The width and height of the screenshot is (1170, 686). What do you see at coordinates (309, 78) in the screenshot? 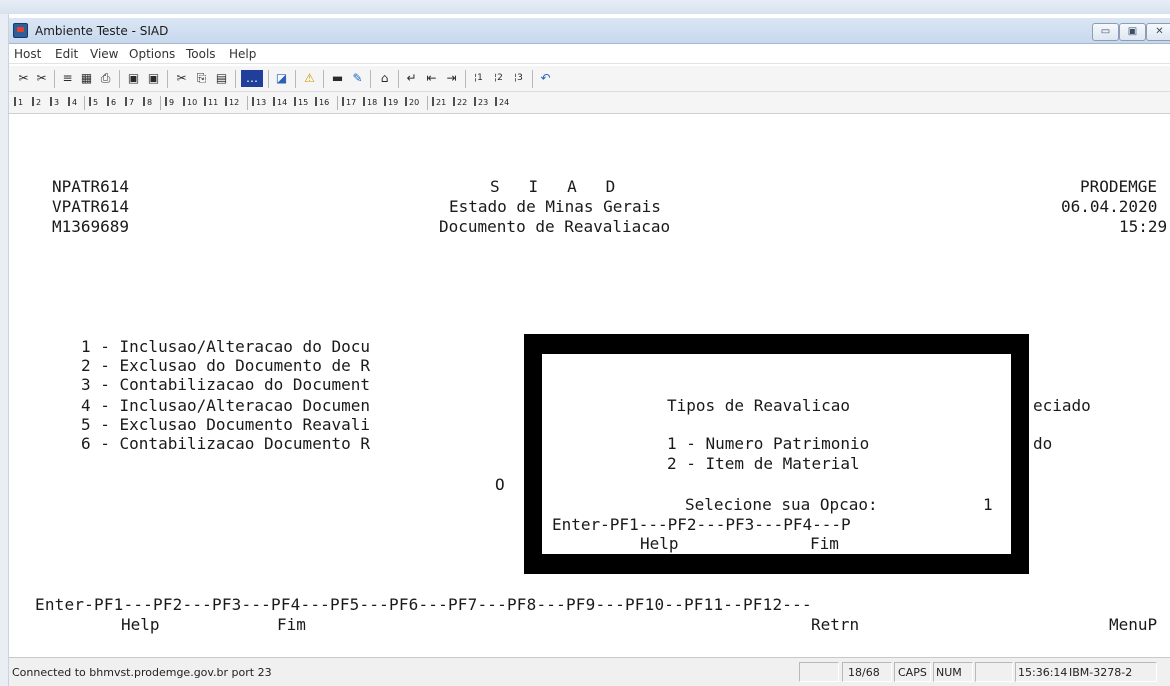
I see `alert-icon: ⚠` at bounding box center [309, 78].